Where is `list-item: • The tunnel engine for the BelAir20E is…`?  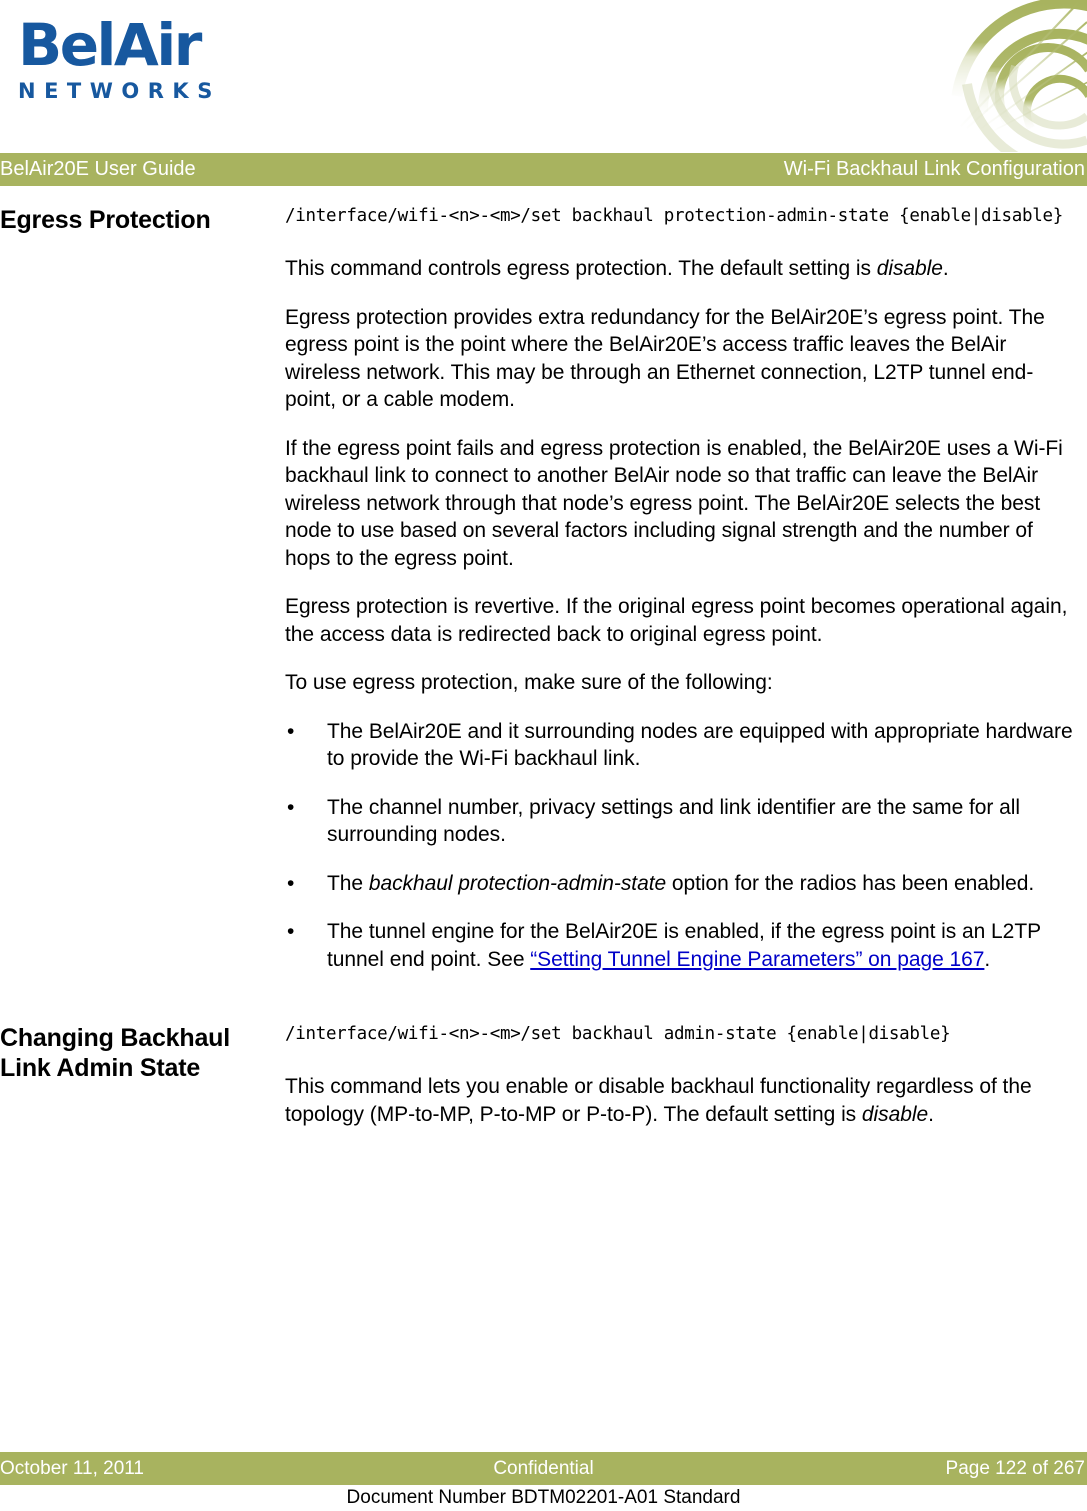 list-item: • The tunnel engine for the BelAir20E is… is located at coordinates (682, 945).